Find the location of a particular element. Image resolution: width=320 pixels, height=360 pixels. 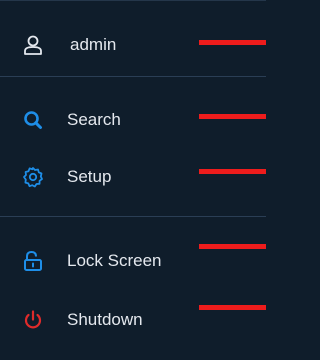

unlock-icon is located at coordinates (33, 261).